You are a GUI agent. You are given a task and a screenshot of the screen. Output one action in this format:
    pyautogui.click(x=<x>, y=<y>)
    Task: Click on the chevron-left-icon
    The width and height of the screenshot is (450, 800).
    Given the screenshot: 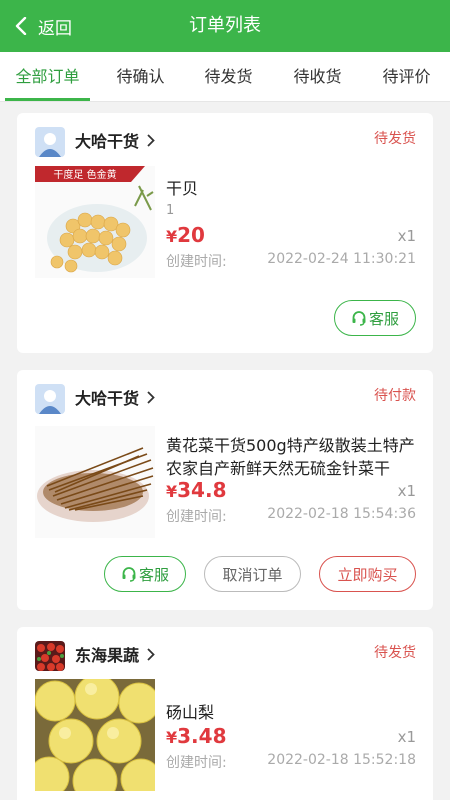 What is the action you would take?
    pyautogui.click(x=21, y=26)
    